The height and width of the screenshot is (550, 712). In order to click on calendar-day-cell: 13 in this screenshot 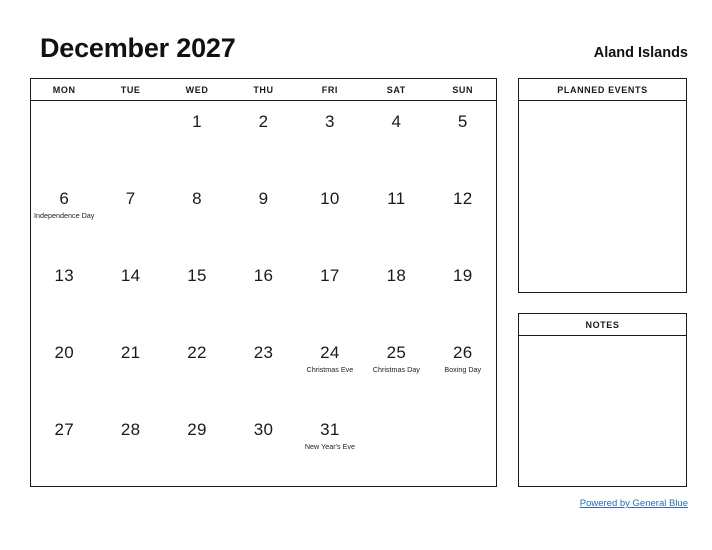, I will do `click(64, 293)`.